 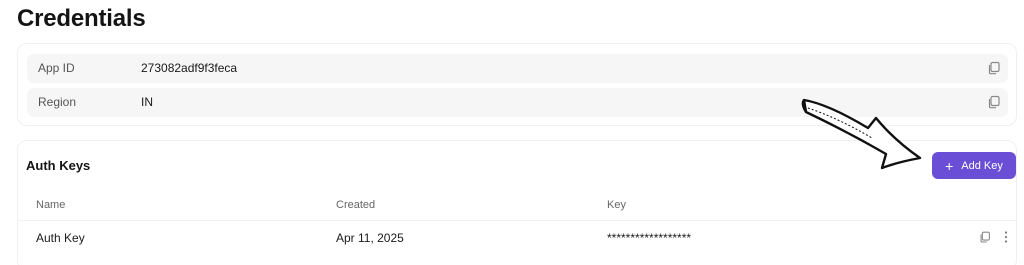 What do you see at coordinates (356, 205) in the screenshot?
I see `column-header-created: Created` at bounding box center [356, 205].